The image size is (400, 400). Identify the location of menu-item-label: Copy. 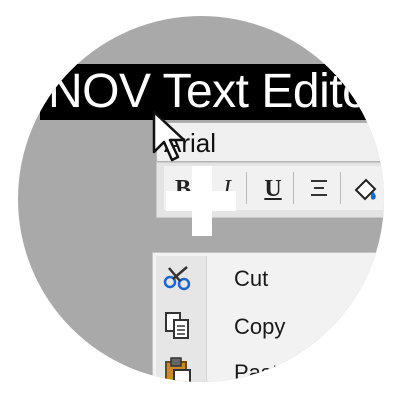
(260, 326).